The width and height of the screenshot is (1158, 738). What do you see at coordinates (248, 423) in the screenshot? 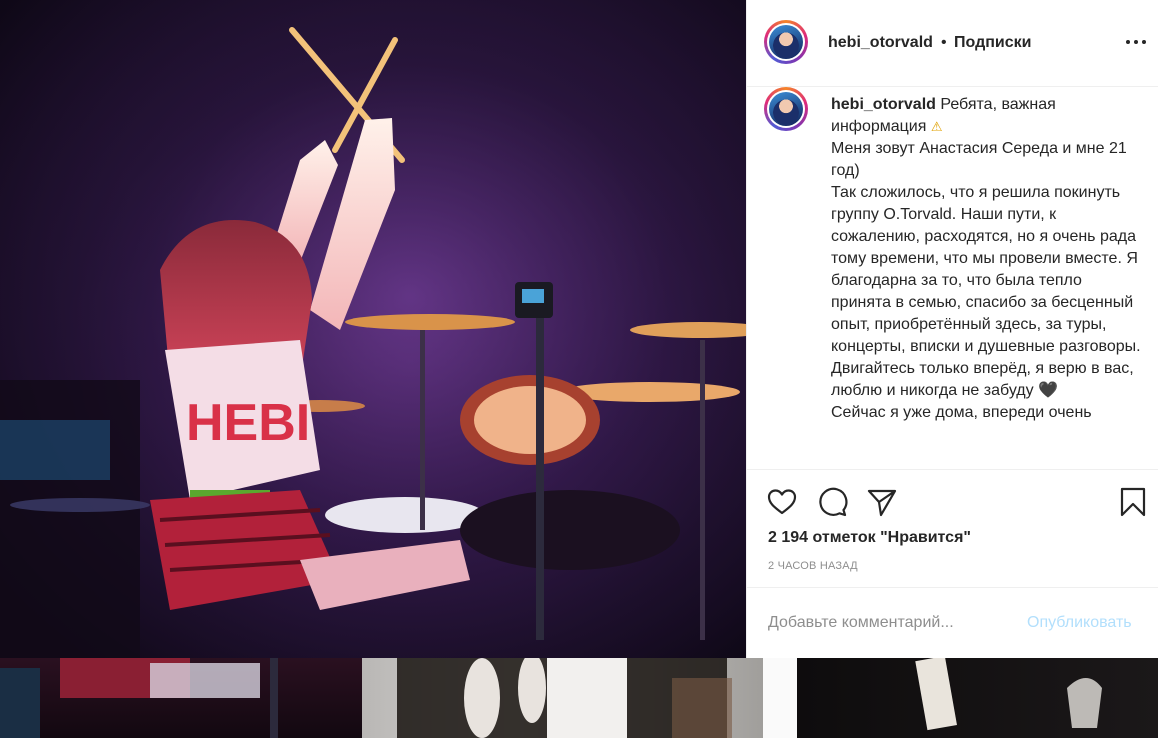
I see `shirt-text: HEBI` at bounding box center [248, 423].